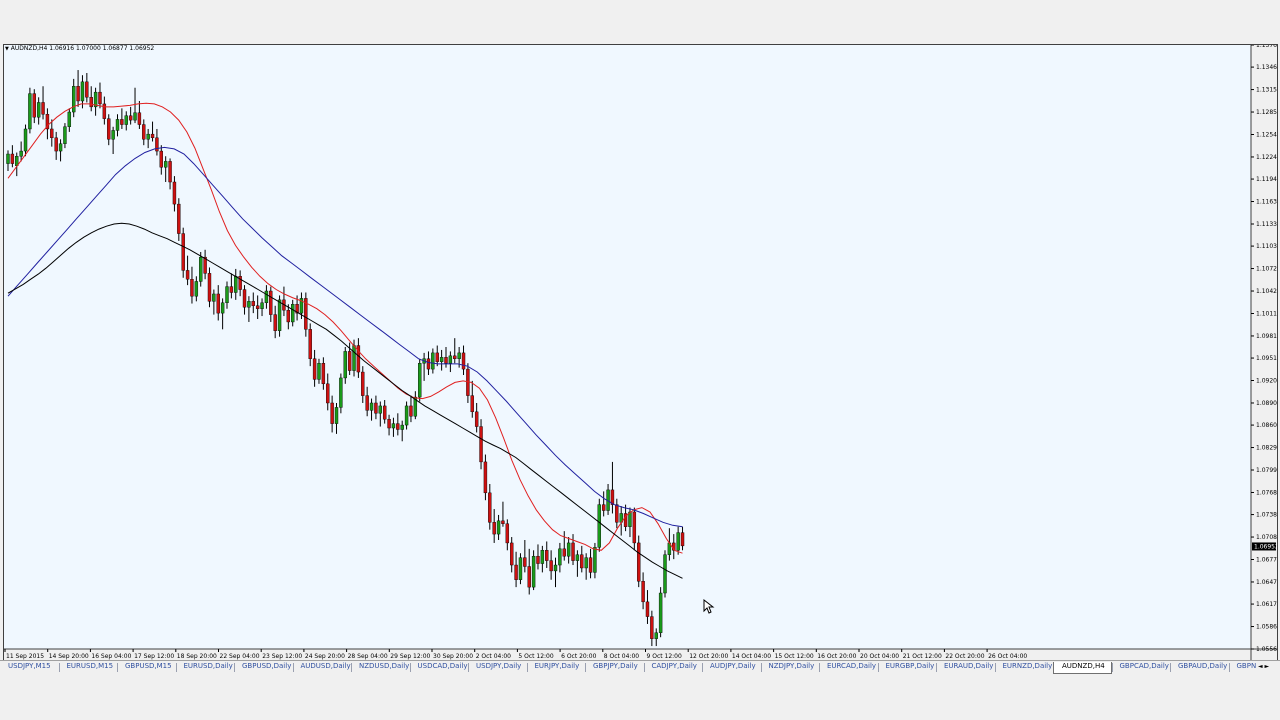 This screenshot has height=720, width=1280. Describe the element at coordinates (1266, 90) in the screenshot. I see `price-tick-label: 1.13155` at that location.